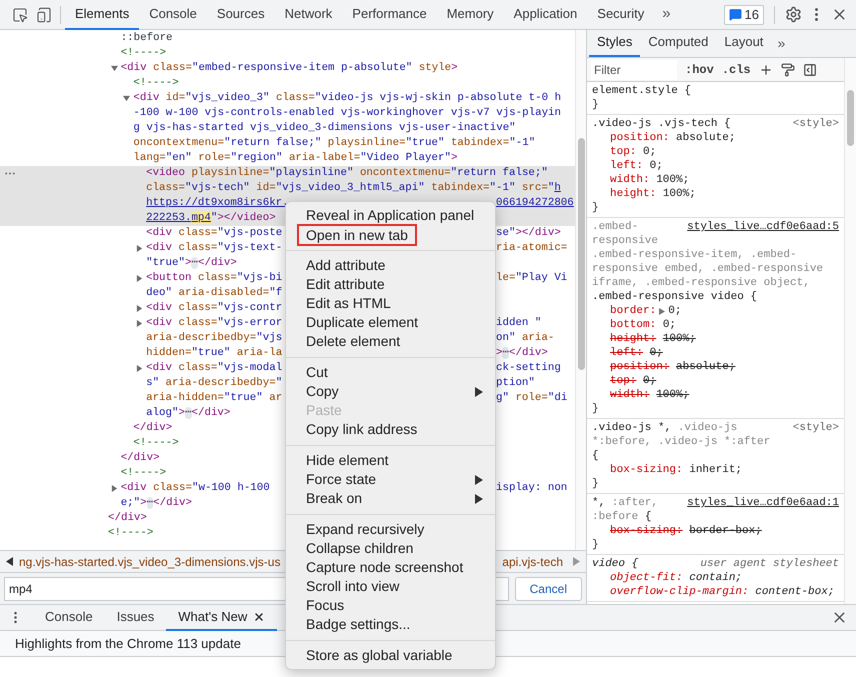 Image resolution: width=856 pixels, height=677 pixels. Describe the element at coordinates (708, 269) in the screenshot. I see `rule-selector: responsive embed, .embed-responsive` at that location.